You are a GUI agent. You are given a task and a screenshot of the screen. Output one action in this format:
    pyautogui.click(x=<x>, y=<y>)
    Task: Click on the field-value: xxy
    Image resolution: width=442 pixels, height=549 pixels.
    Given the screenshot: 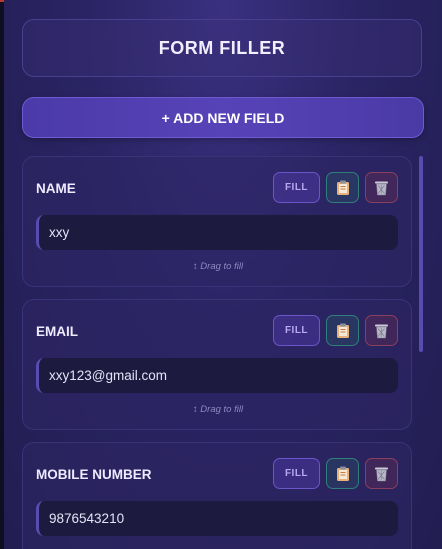 What is the action you would take?
    pyautogui.click(x=217, y=232)
    